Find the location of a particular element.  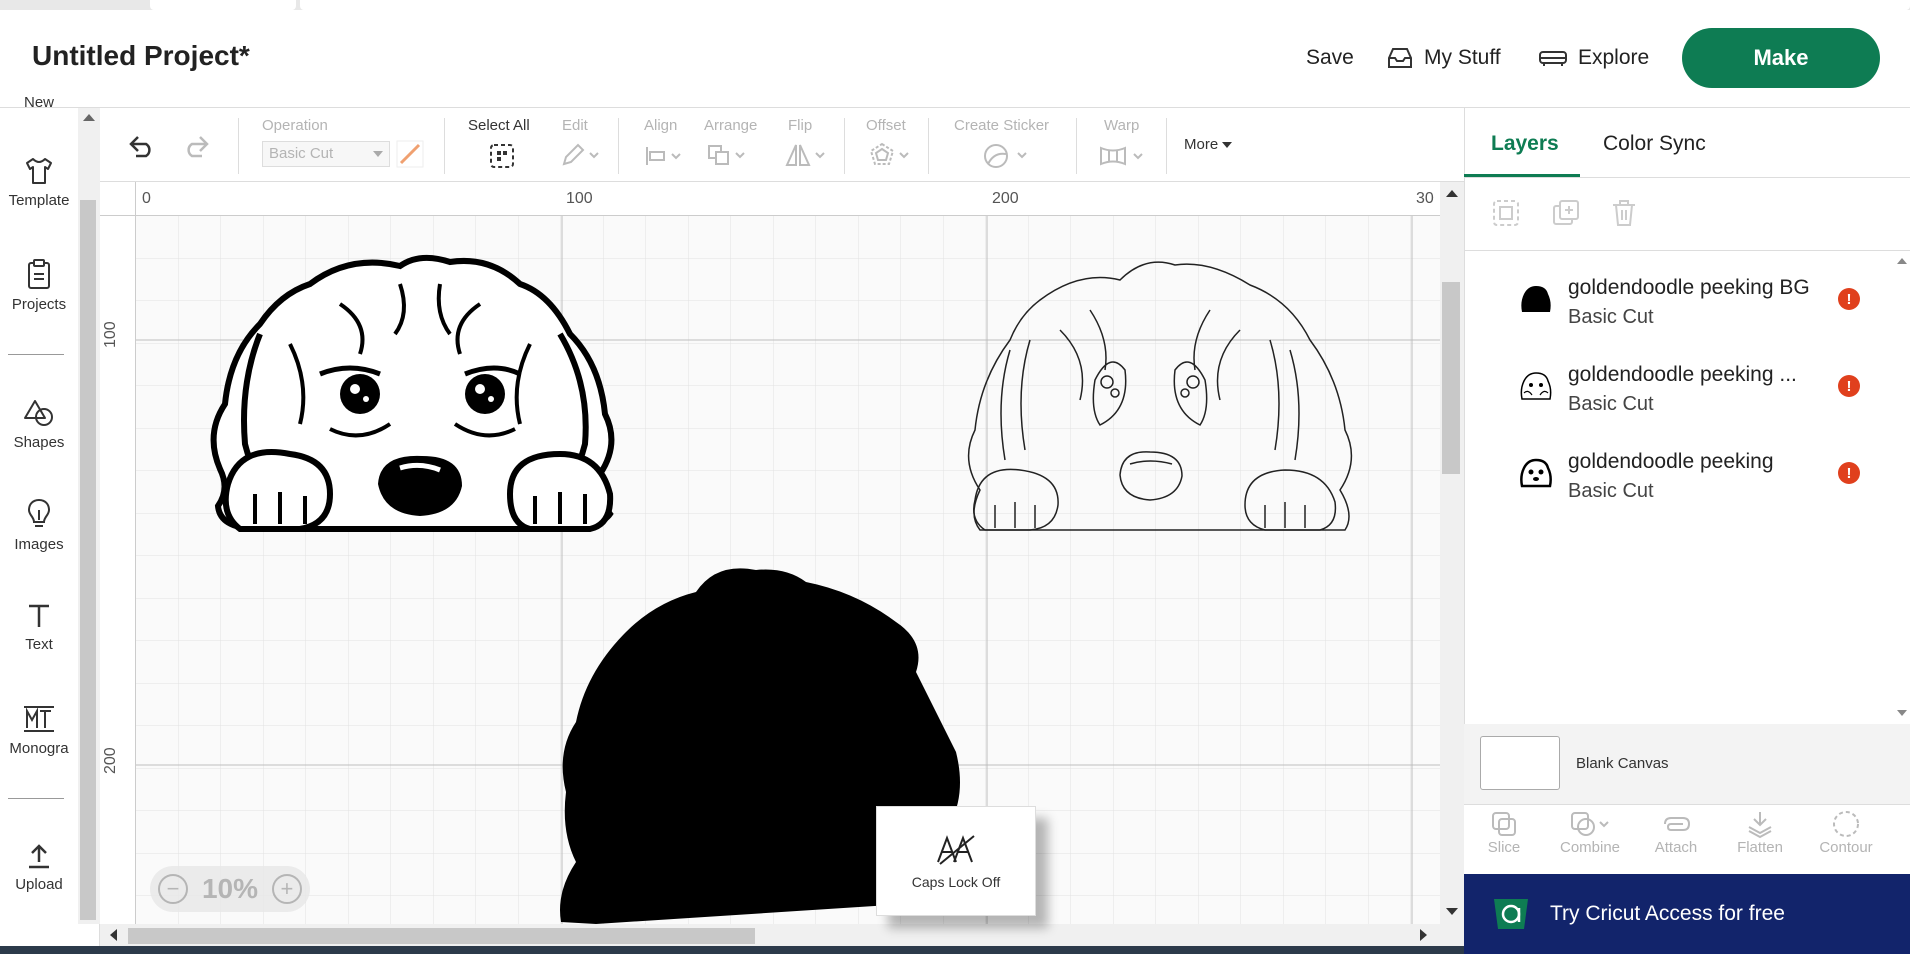

sidebar-scroll-thumb is located at coordinates (88, 560).